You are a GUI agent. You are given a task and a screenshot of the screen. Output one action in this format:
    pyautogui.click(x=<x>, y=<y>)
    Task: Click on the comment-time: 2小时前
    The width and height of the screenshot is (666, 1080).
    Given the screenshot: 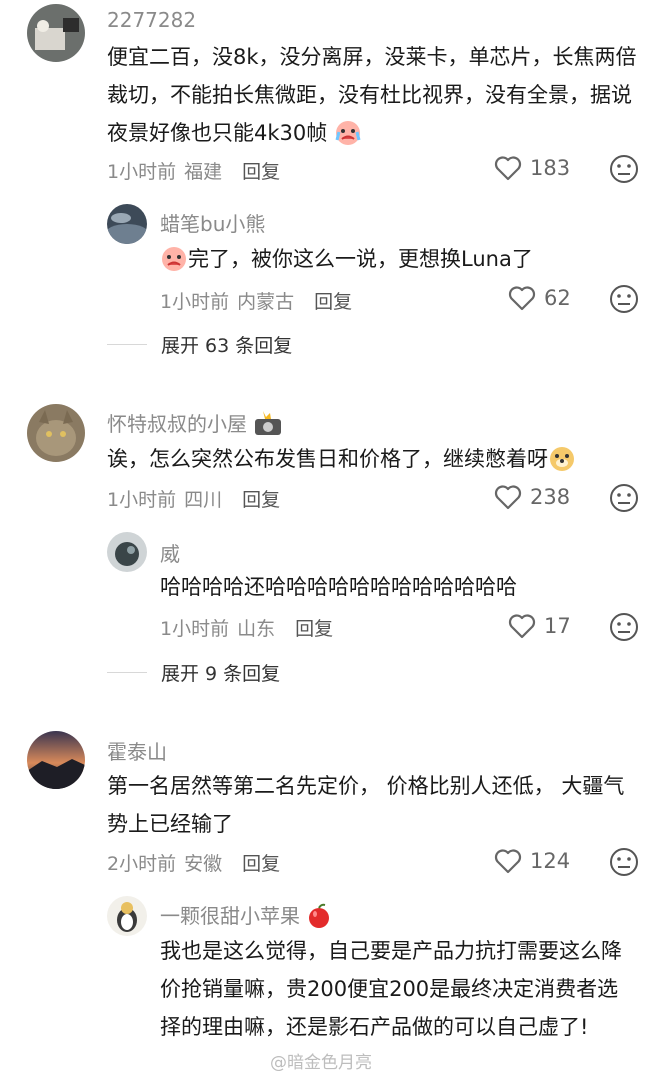 What is the action you would take?
    pyautogui.click(x=142, y=864)
    